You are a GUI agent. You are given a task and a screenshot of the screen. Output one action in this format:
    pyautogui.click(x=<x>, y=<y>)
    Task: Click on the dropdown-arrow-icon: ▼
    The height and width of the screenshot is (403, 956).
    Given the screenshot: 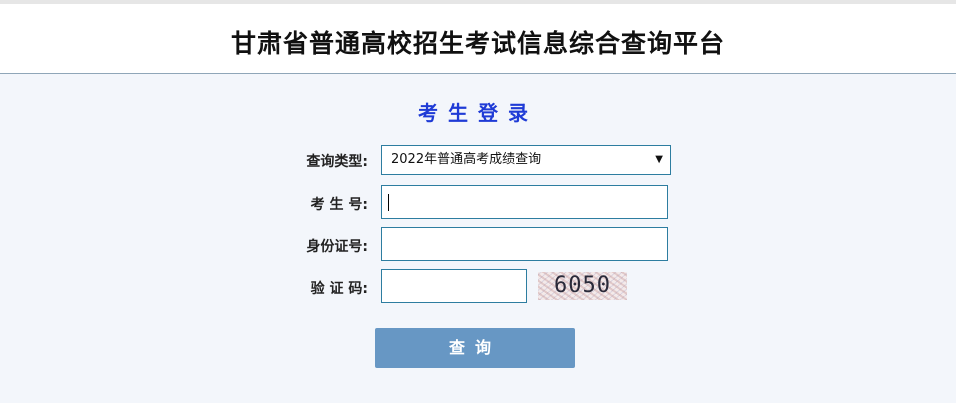 What is the action you would take?
    pyautogui.click(x=659, y=159)
    